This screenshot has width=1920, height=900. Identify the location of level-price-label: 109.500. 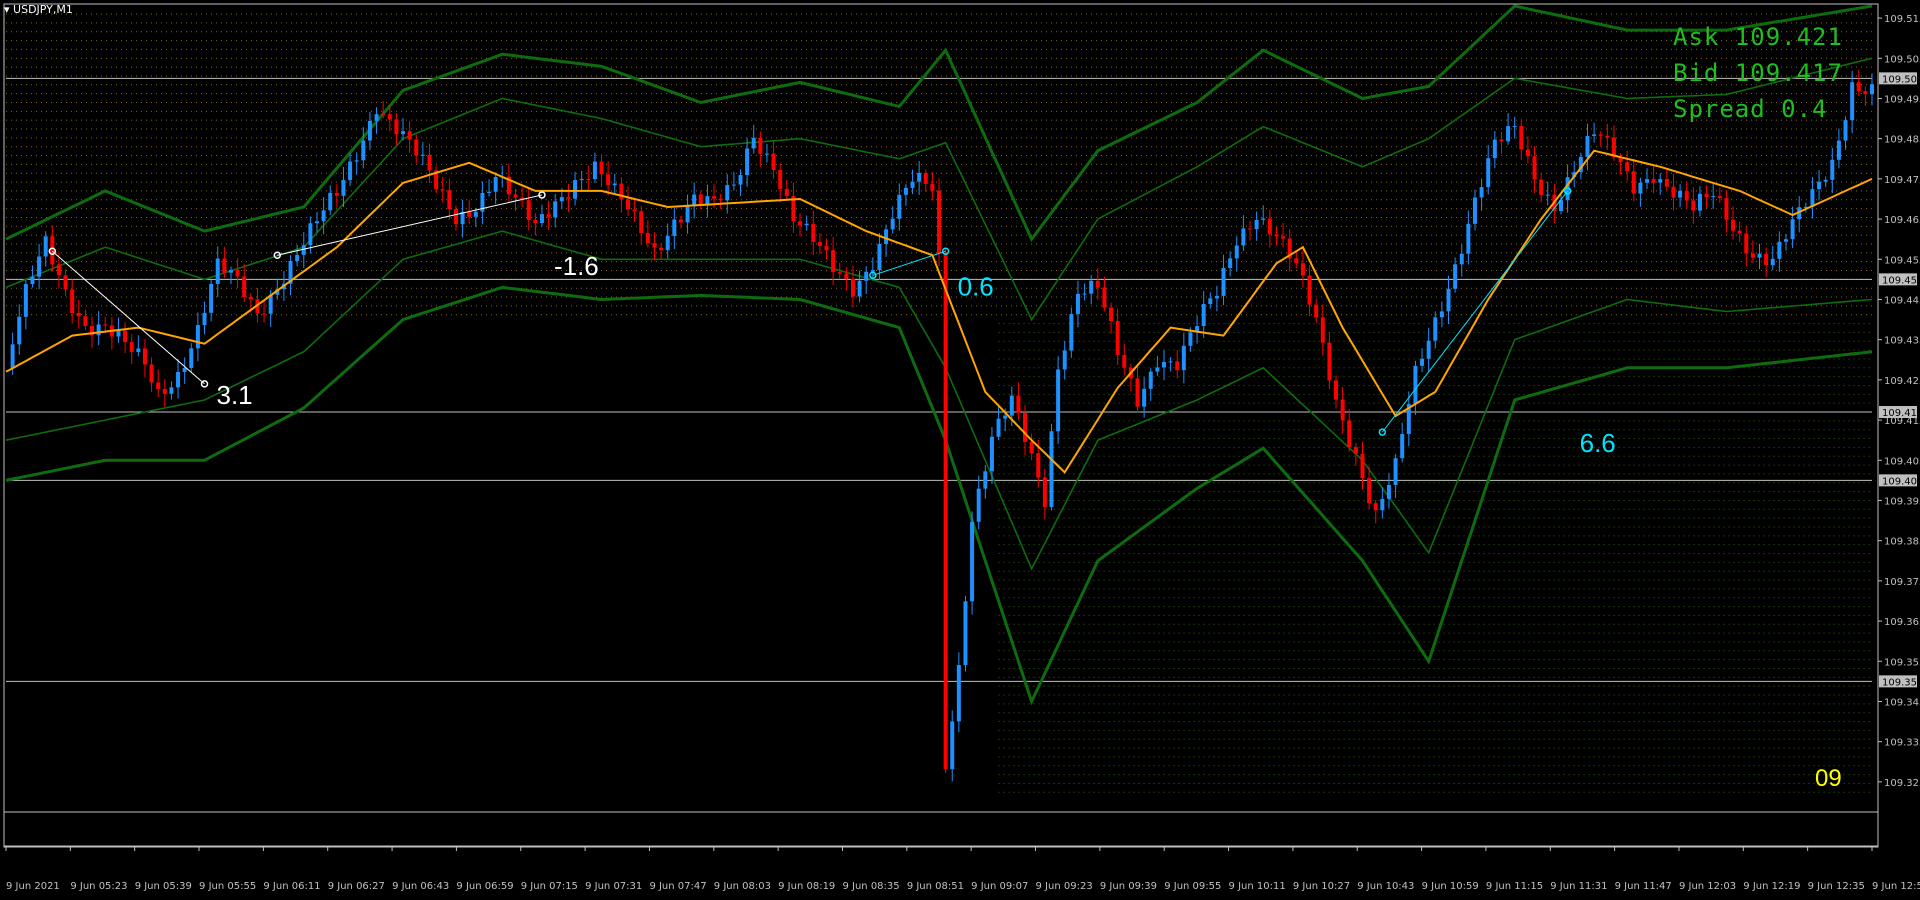
(1901, 79).